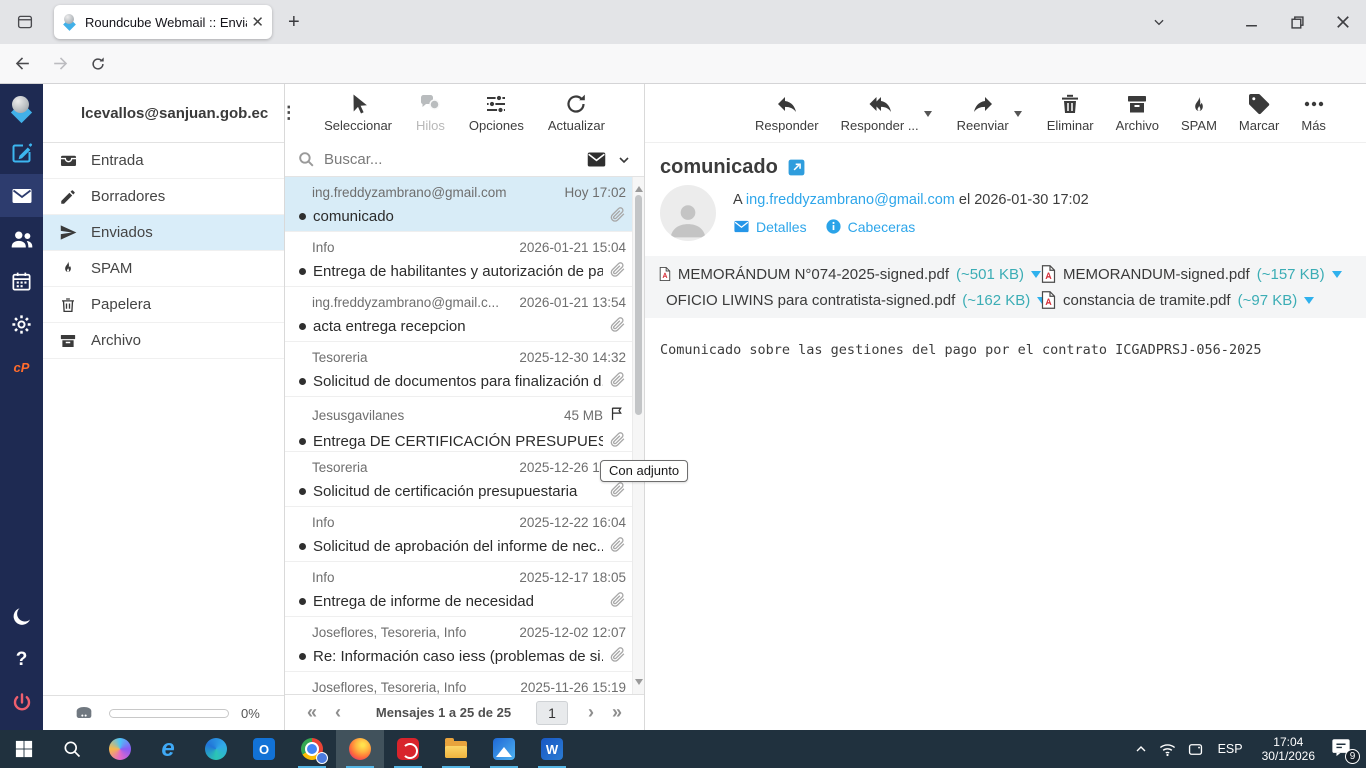 Image resolution: width=1366 pixels, height=768 pixels. What do you see at coordinates (1159, 22) in the screenshot?
I see `tab-list-chevron-icon` at bounding box center [1159, 22].